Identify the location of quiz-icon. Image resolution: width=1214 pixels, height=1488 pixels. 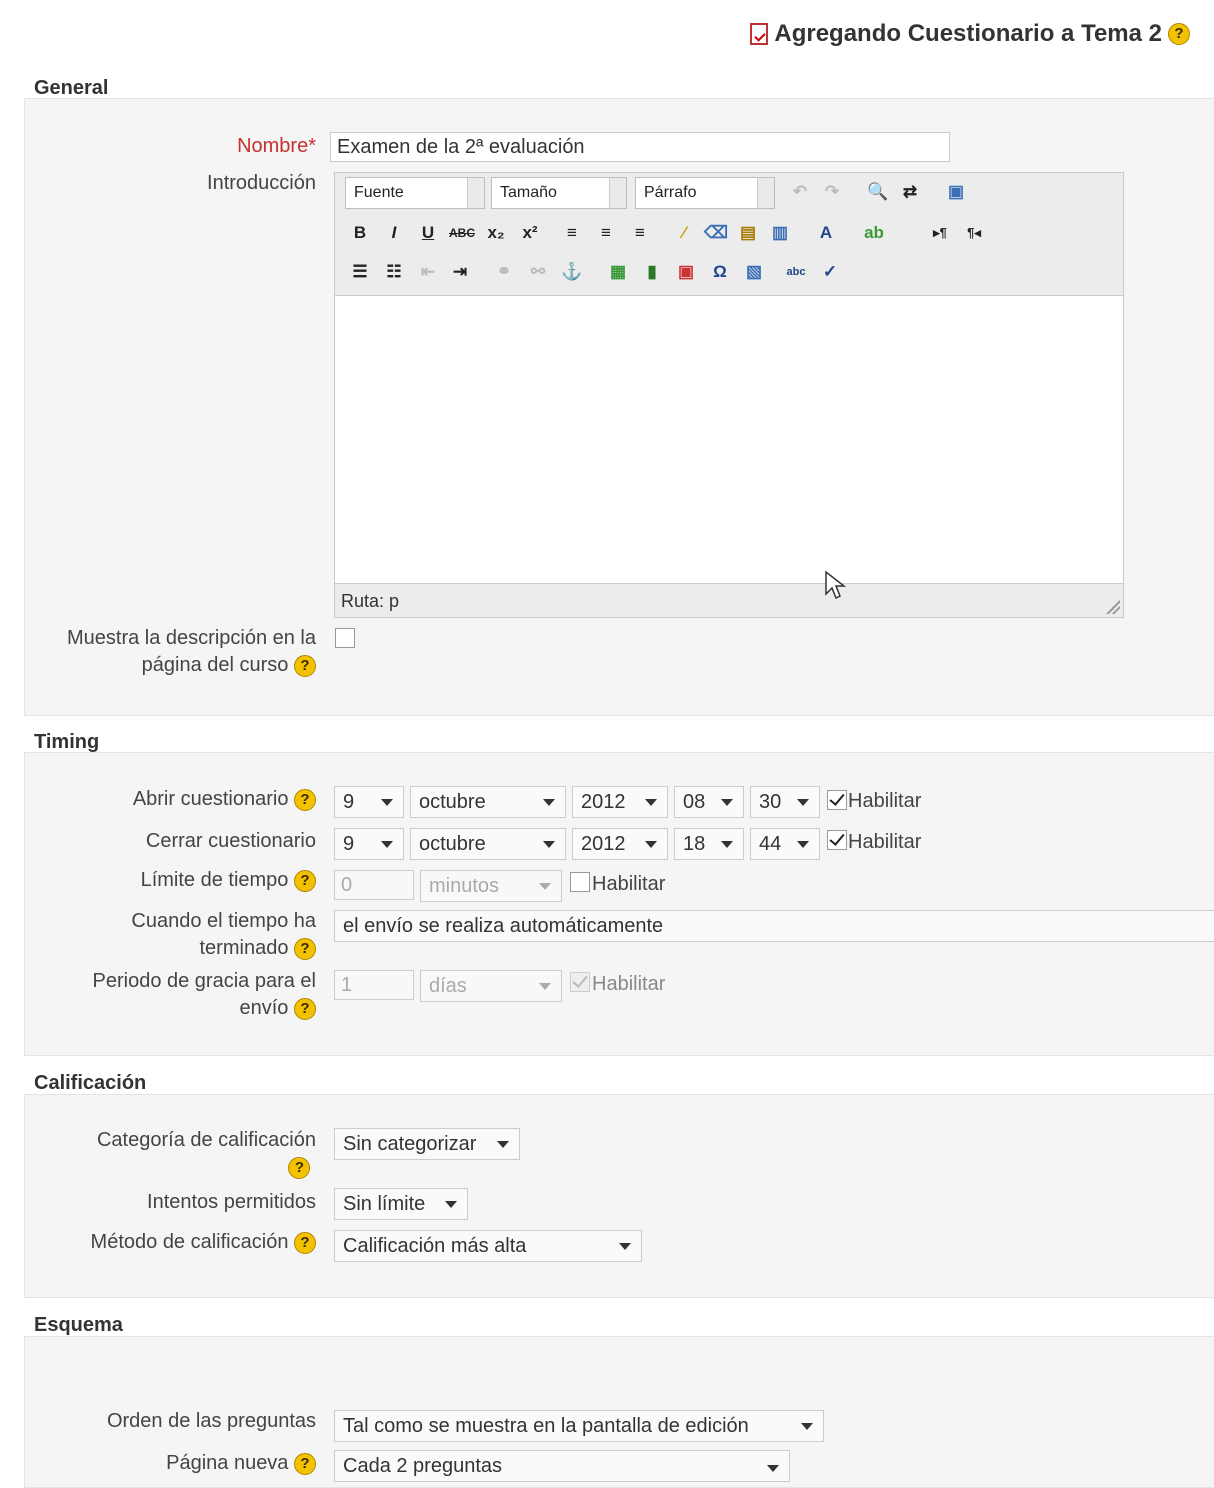
(759, 34).